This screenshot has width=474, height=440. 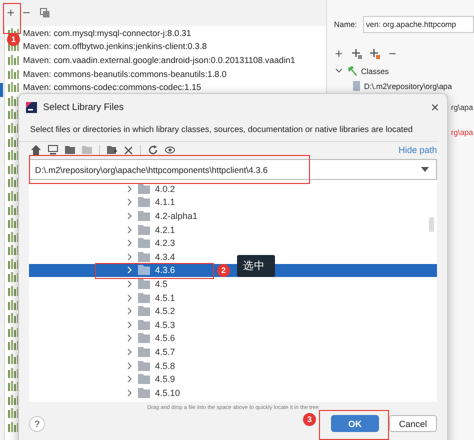 What do you see at coordinates (233, 243) in the screenshot?
I see `folder-row: 4.2.3` at bounding box center [233, 243].